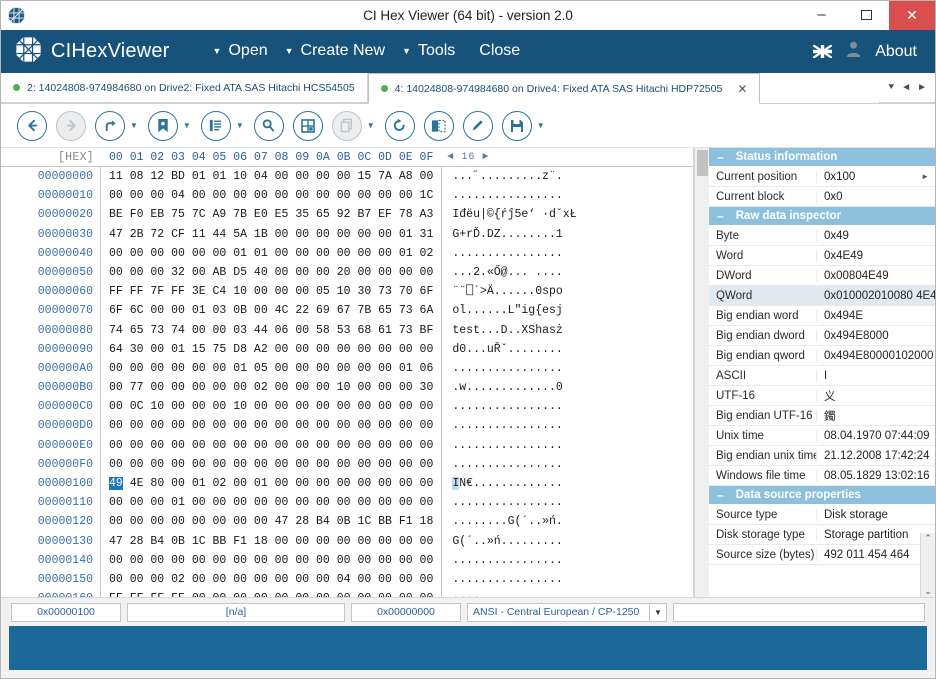 The image size is (936, 679). What do you see at coordinates (822, 51) in the screenshot?
I see `uk-flag-icon` at bounding box center [822, 51].